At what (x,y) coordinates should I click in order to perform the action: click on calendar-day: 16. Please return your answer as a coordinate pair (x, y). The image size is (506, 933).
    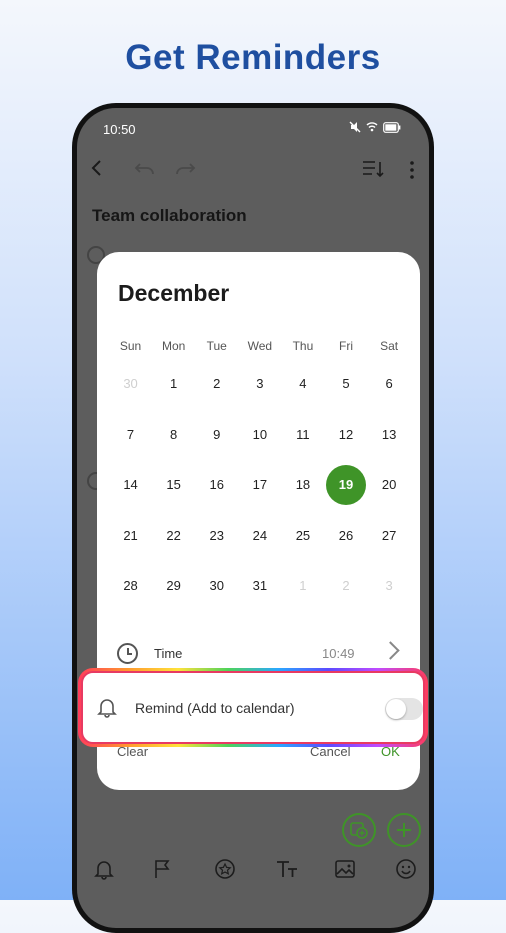
    Looking at the image, I should click on (216, 485).